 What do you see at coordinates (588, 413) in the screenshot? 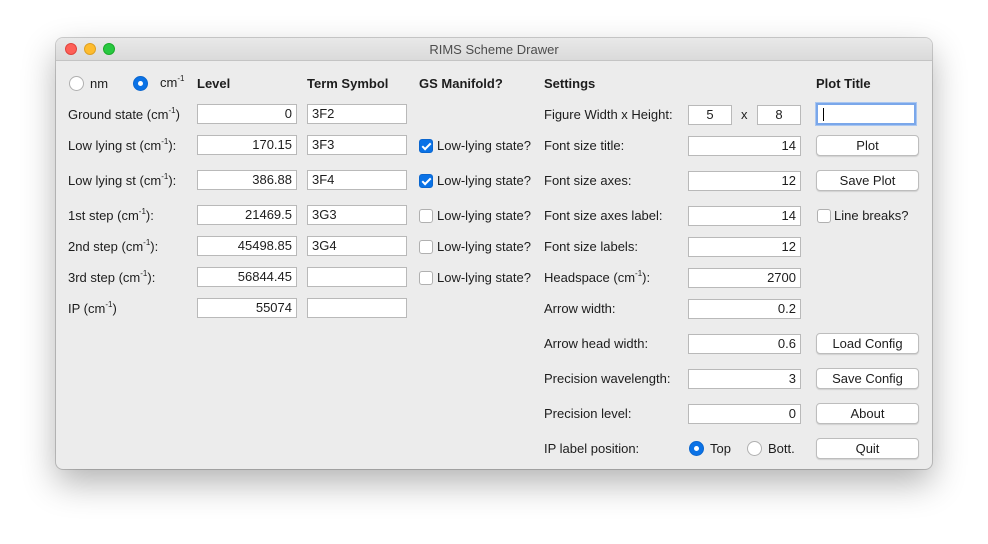
I see `precision-level-label: Precision level:` at bounding box center [588, 413].